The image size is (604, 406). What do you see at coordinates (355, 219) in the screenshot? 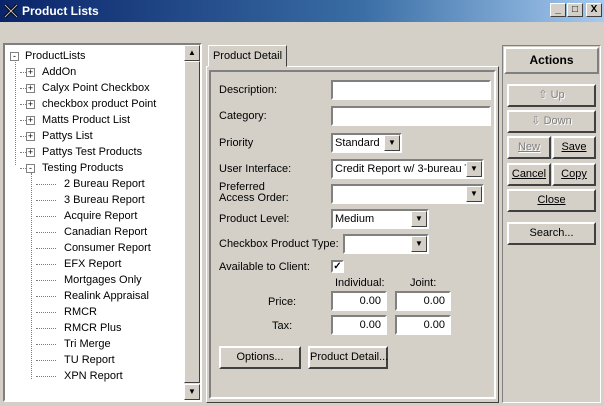
I see `product-level-value: Medium` at bounding box center [355, 219].